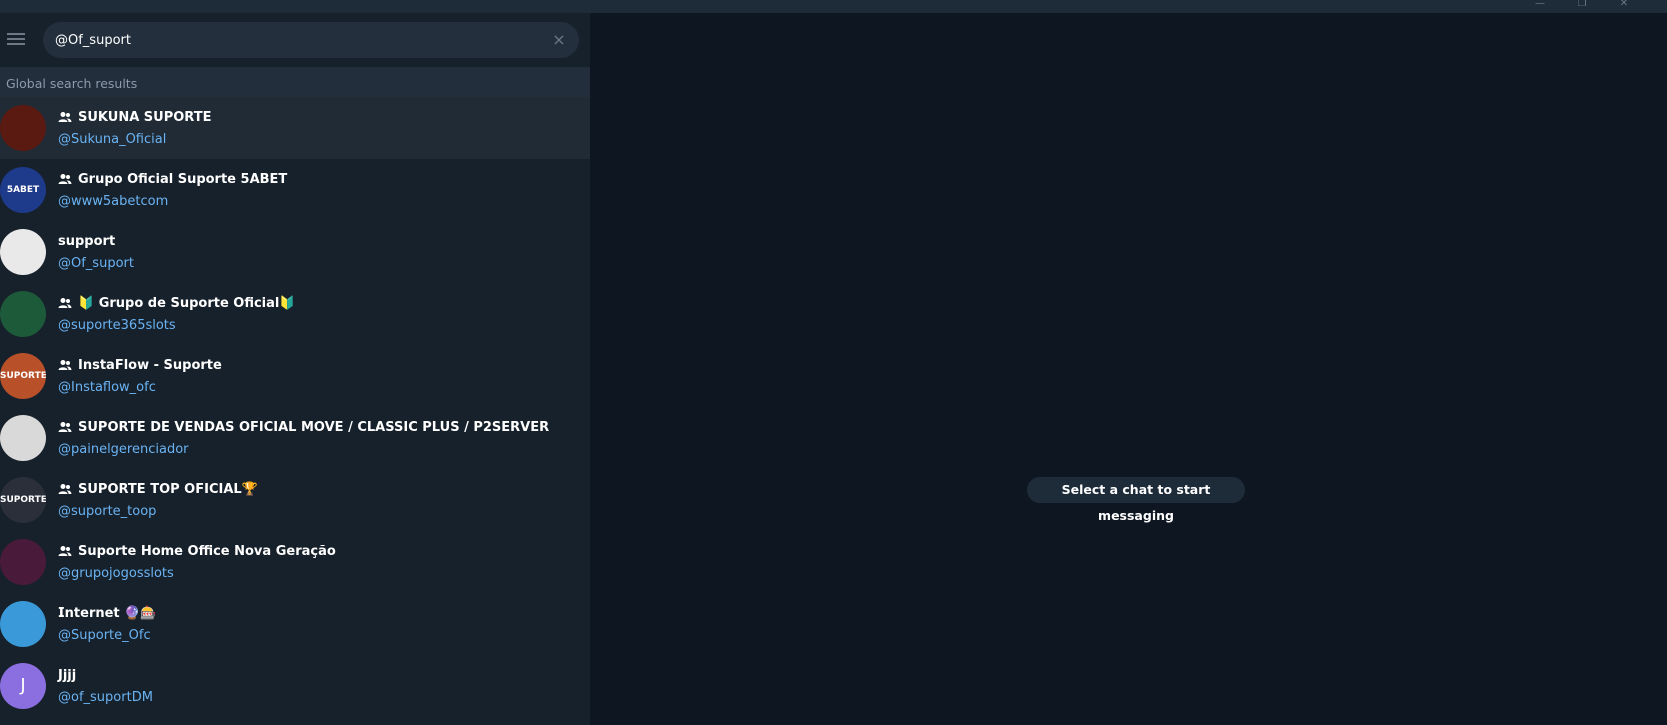  I want to click on result-title-text: Grupo Oficial Suporte 5ABET, so click(183, 179).